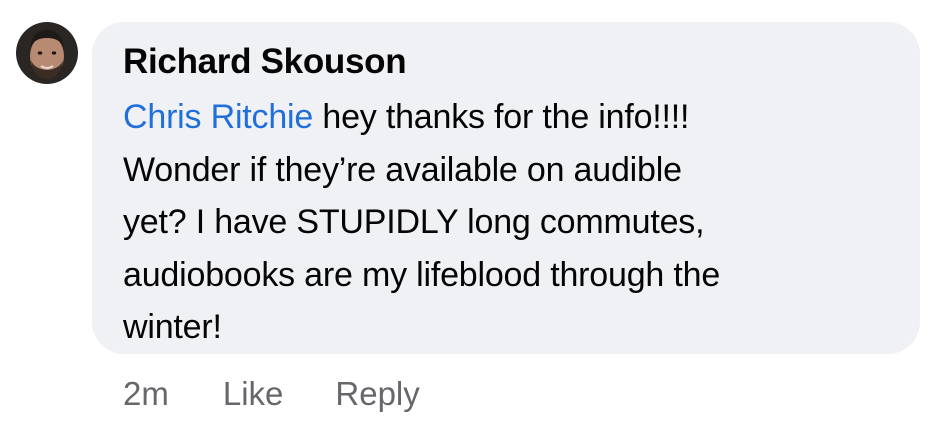 The height and width of the screenshot is (427, 952). Describe the element at coordinates (377, 394) in the screenshot. I see `reply-button: Reply` at that location.